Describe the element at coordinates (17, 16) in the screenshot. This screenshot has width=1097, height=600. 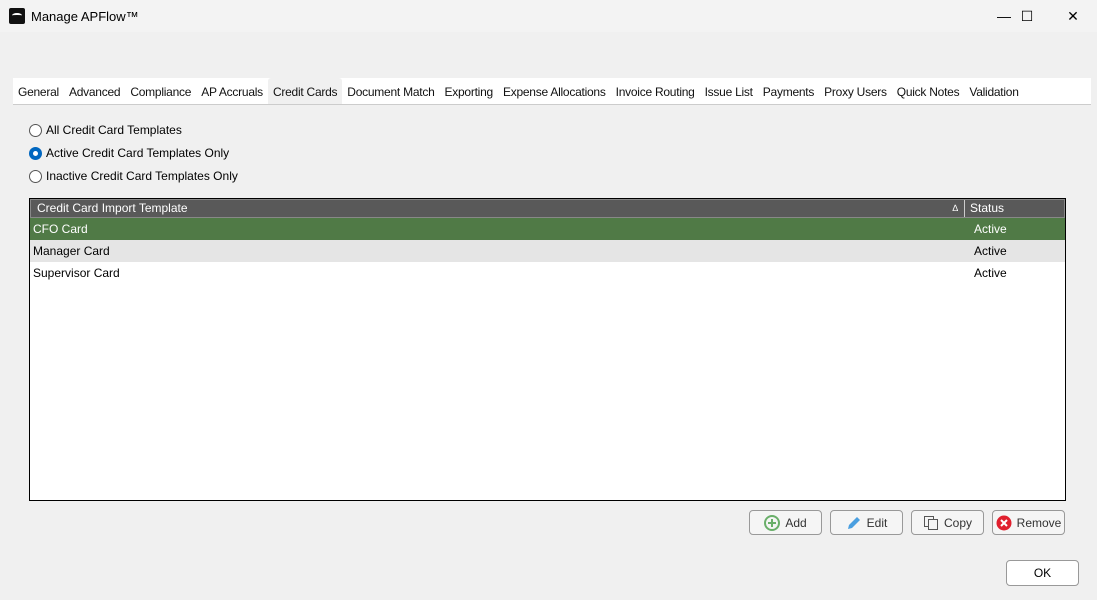
I see `app-icon` at that location.